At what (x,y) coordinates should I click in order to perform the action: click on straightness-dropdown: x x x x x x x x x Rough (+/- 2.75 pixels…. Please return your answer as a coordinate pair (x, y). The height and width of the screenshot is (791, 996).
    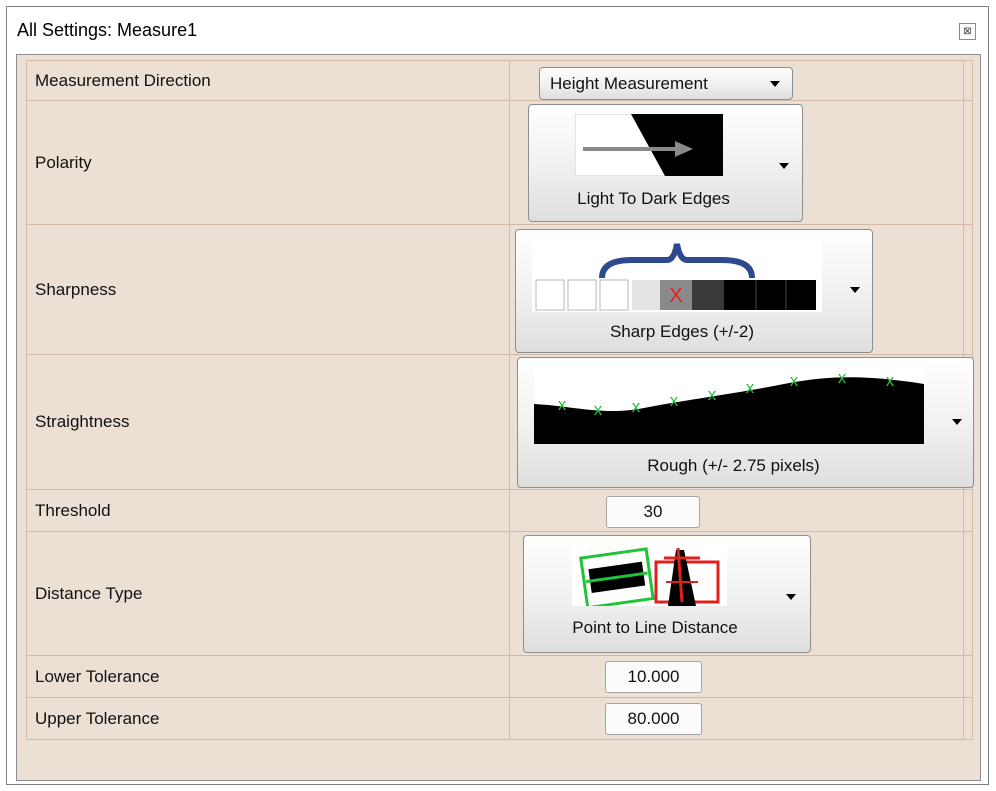
    Looking at the image, I should click on (745, 422).